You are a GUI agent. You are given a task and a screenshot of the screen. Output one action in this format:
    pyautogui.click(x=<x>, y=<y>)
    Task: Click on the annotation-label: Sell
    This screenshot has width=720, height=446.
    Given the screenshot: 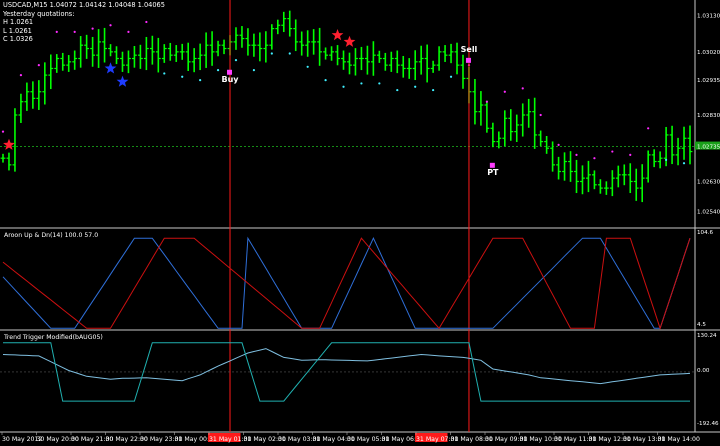 What is the action you would take?
    pyautogui.click(x=469, y=49)
    